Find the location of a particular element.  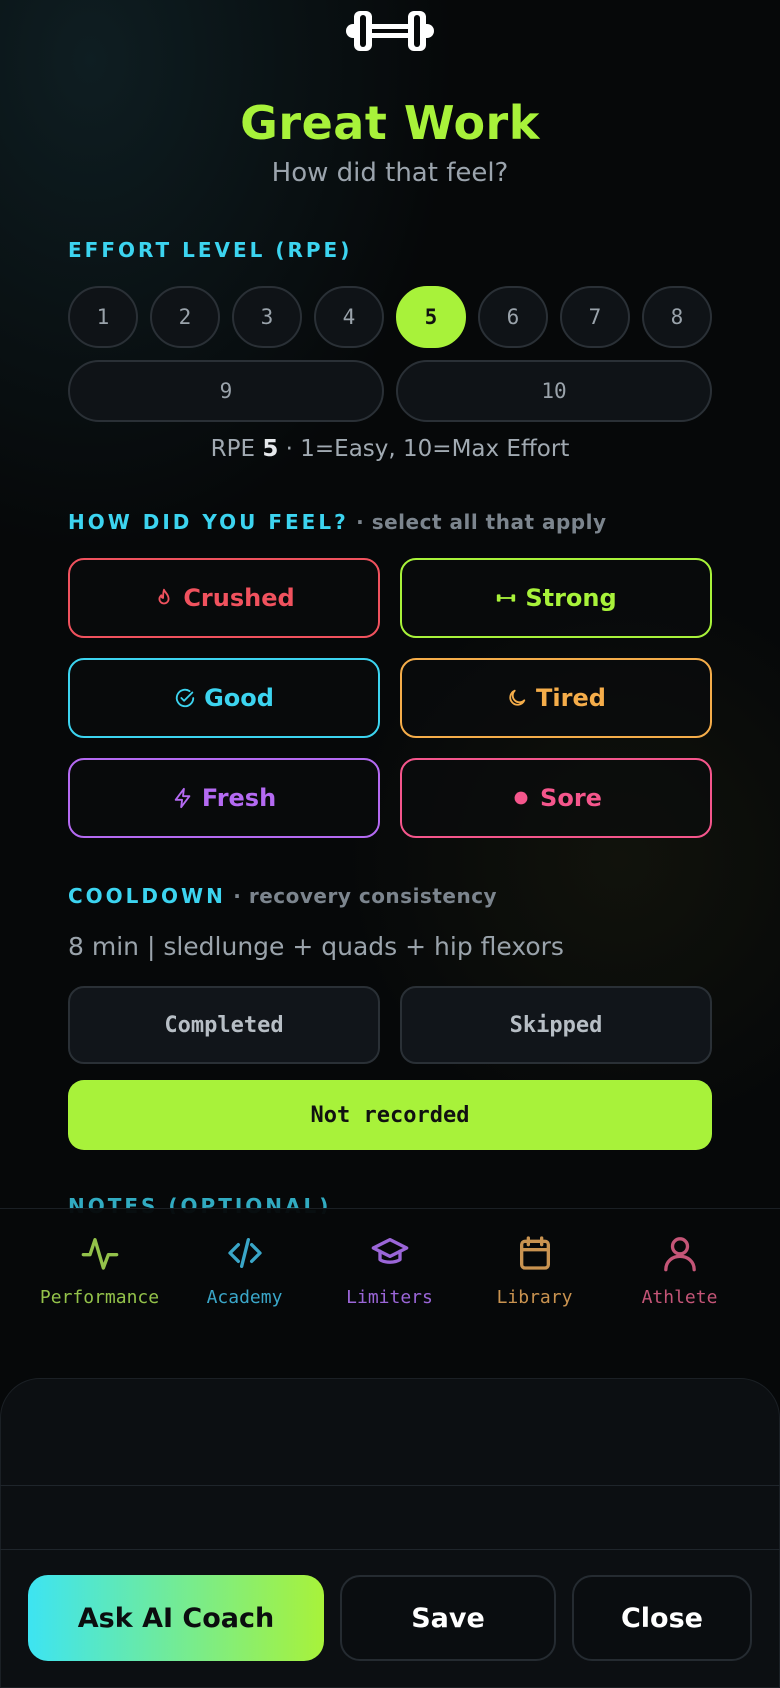

rpe-caption: RPE 5 · 1=Easy, 10=Max Effort is located at coordinates (390, 449).